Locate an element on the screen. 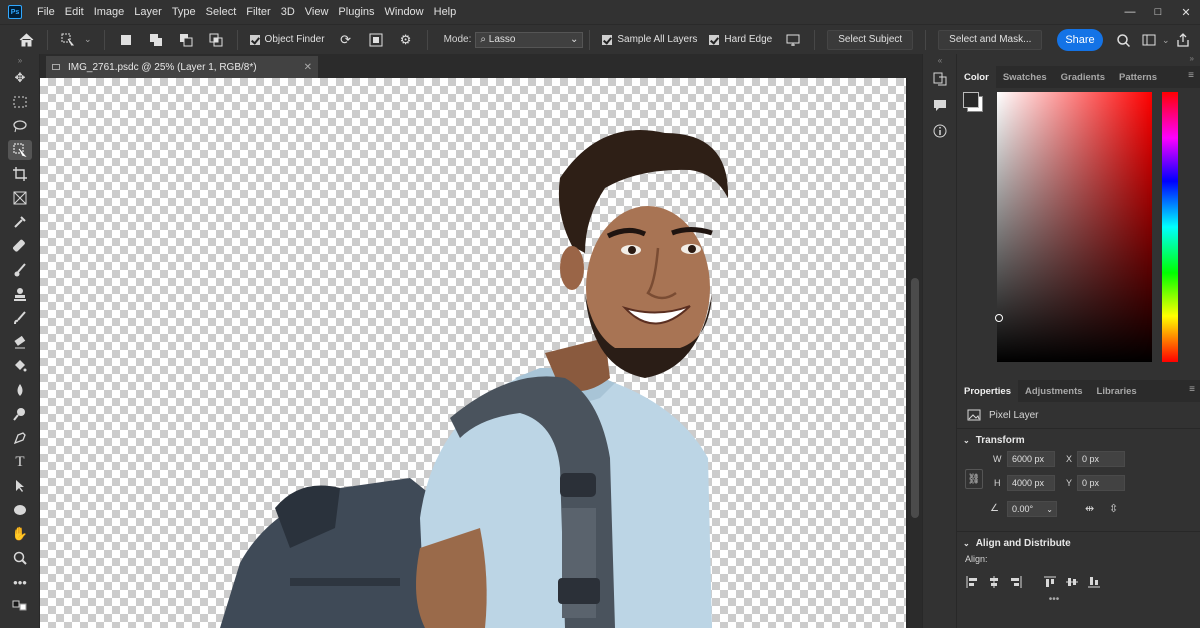 This screenshot has width=1200, height=628. sample-all-layers-checkbox: Sample All Layers is located at coordinates (649, 39).